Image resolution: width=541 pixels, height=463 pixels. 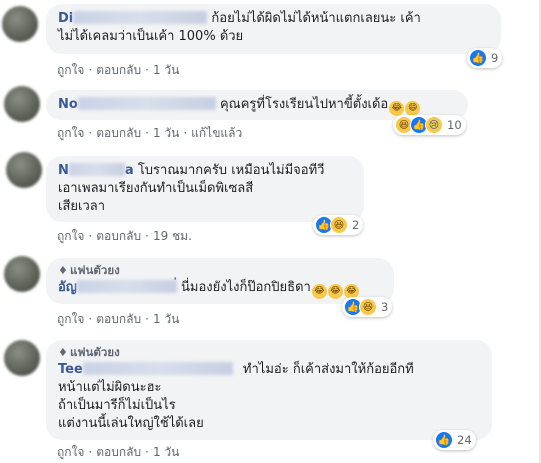 What do you see at coordinates (117, 405) in the screenshot?
I see `comment-text-line: ถ้าเป็นมารีก็ไม่เป็นไร` at bounding box center [117, 405].